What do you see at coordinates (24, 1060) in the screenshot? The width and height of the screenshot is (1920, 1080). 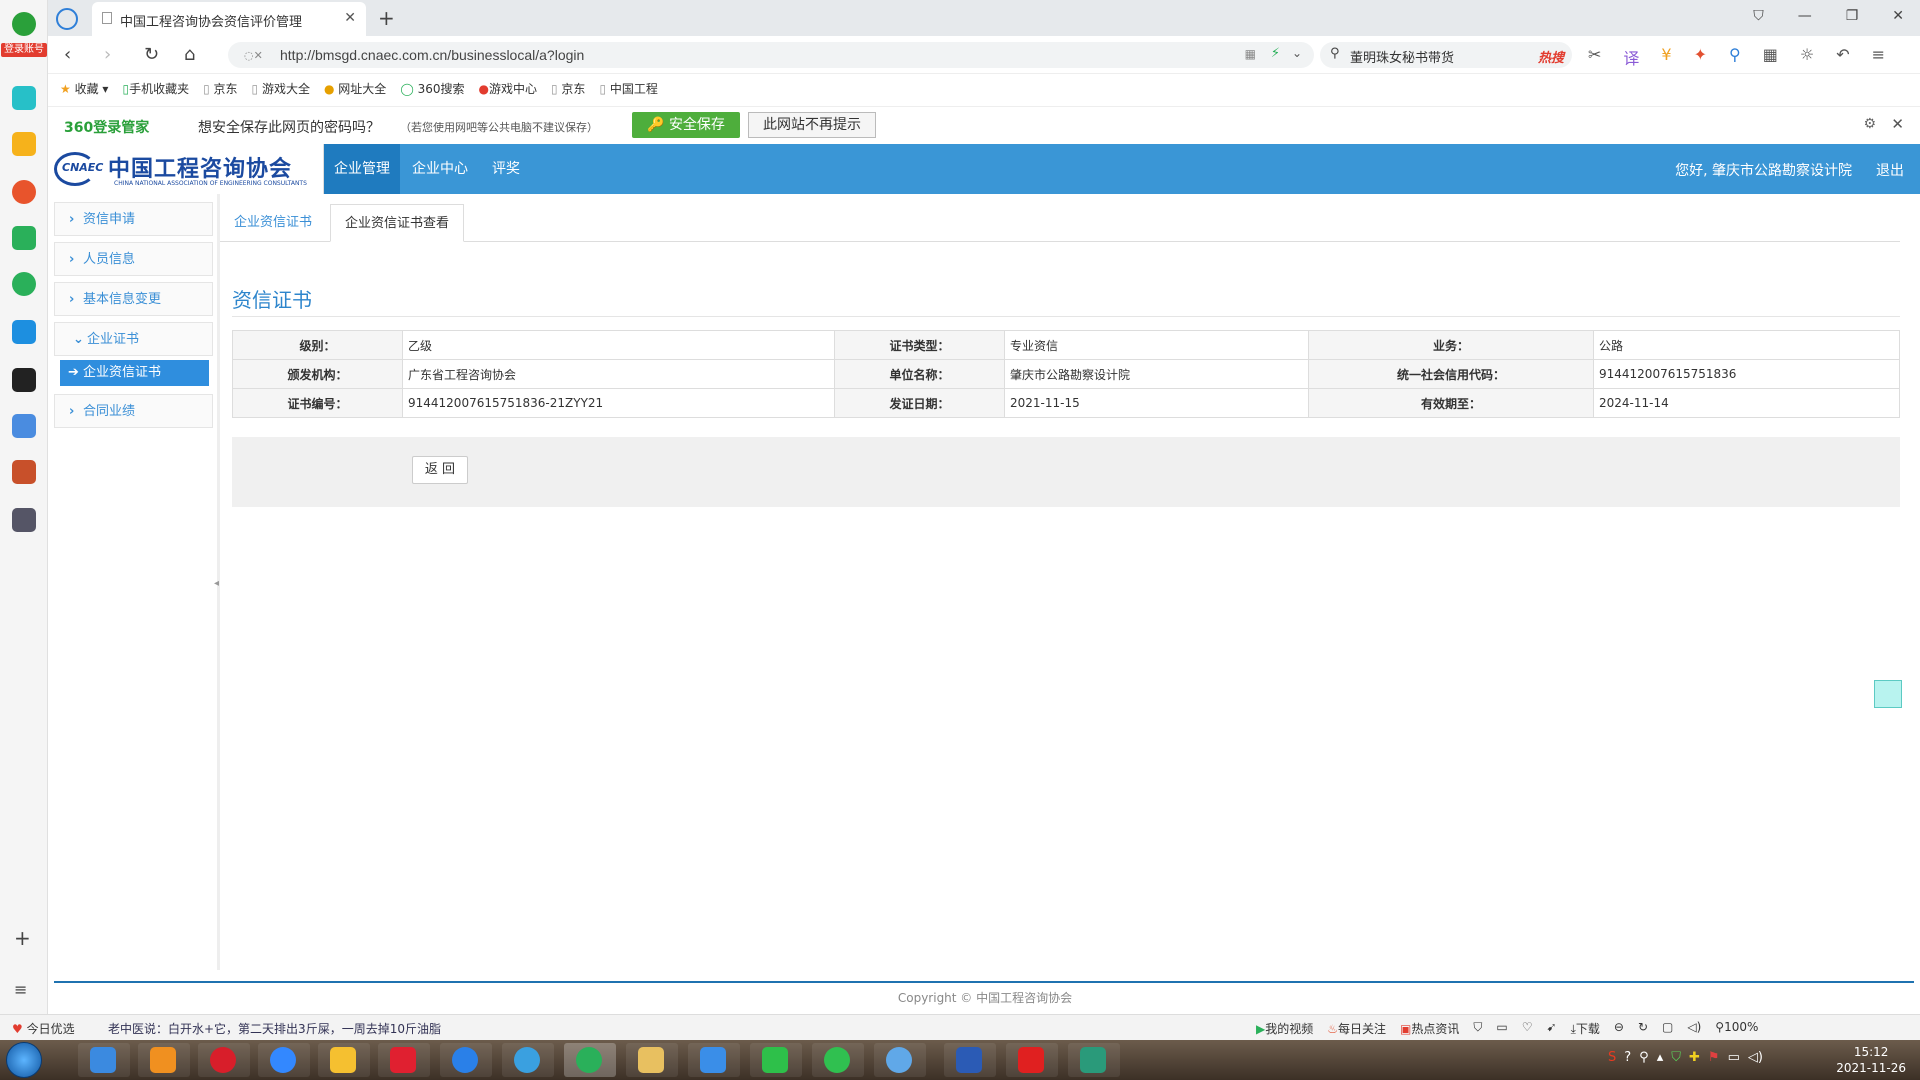 I see `start-button` at bounding box center [24, 1060].